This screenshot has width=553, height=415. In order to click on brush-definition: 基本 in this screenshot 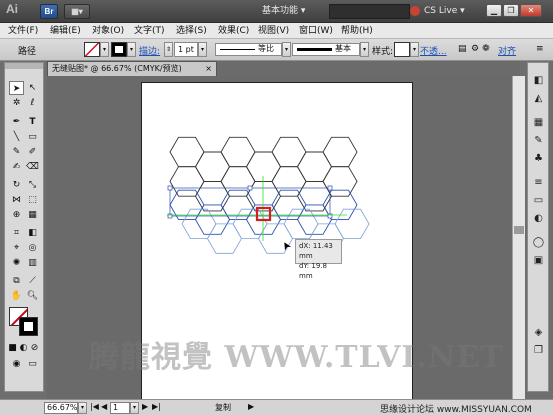, I will do `click(326, 49)`.